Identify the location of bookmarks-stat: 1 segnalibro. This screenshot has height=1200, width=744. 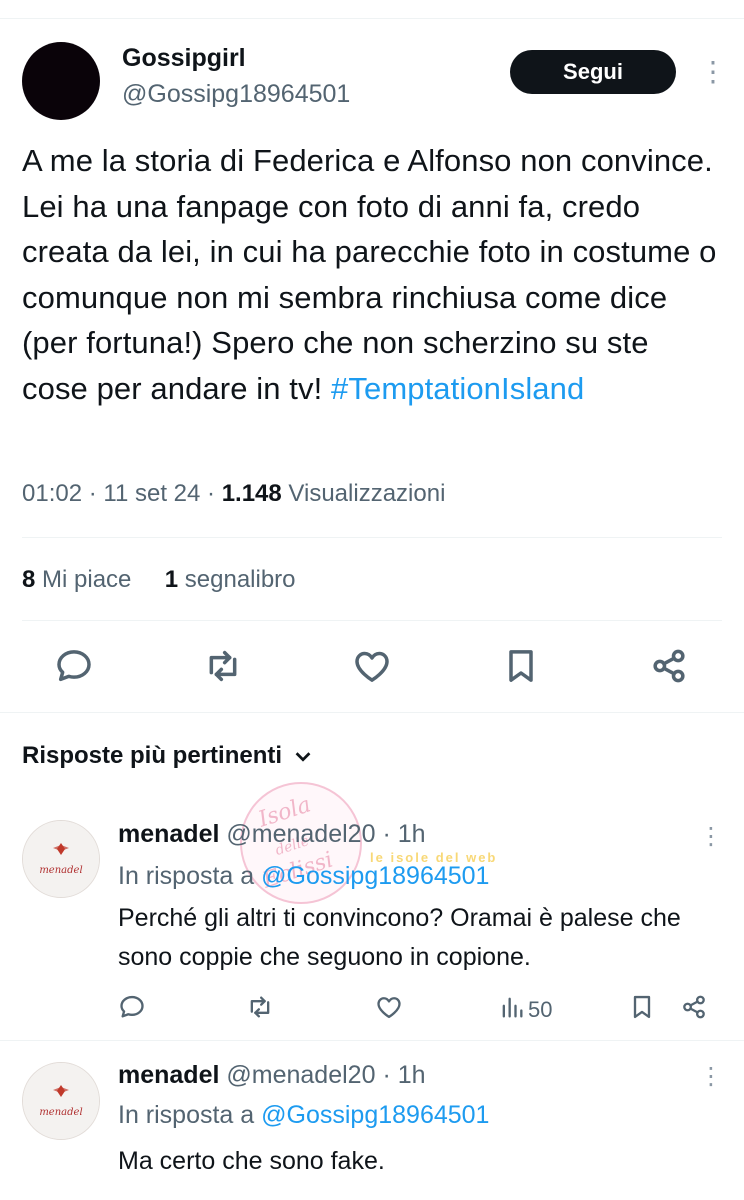
(230, 579).